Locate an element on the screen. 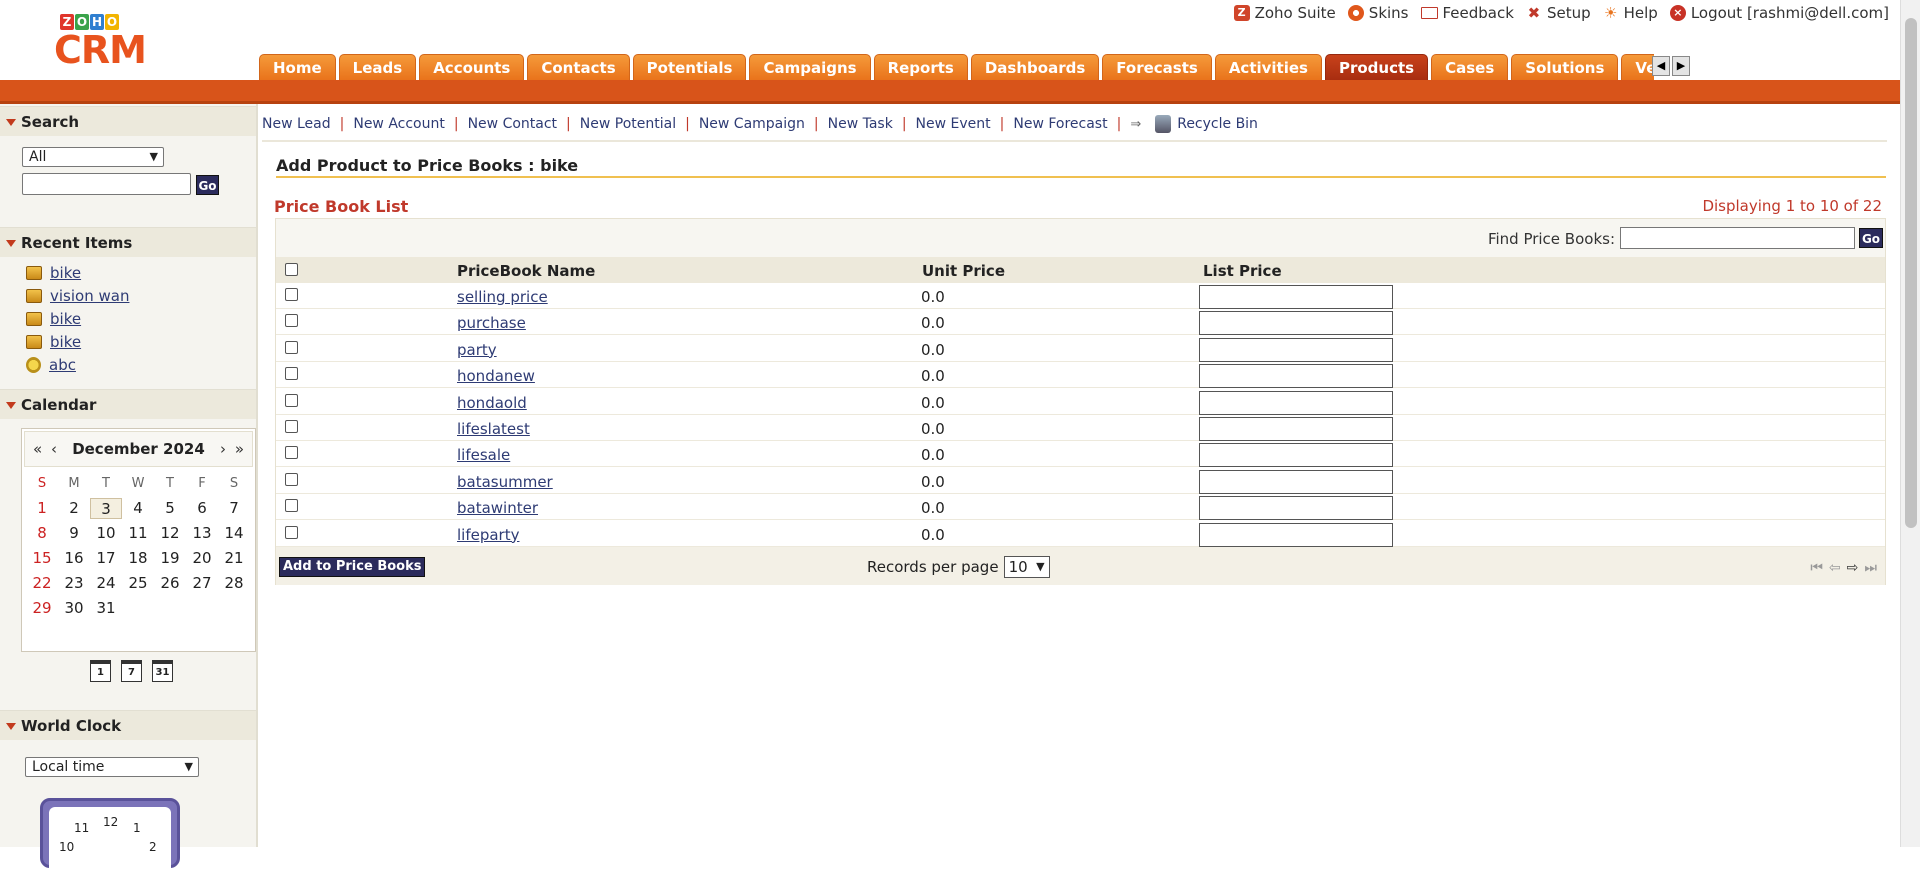 The height and width of the screenshot is (877, 1920). calendar-day: 31 is located at coordinates (106, 608).